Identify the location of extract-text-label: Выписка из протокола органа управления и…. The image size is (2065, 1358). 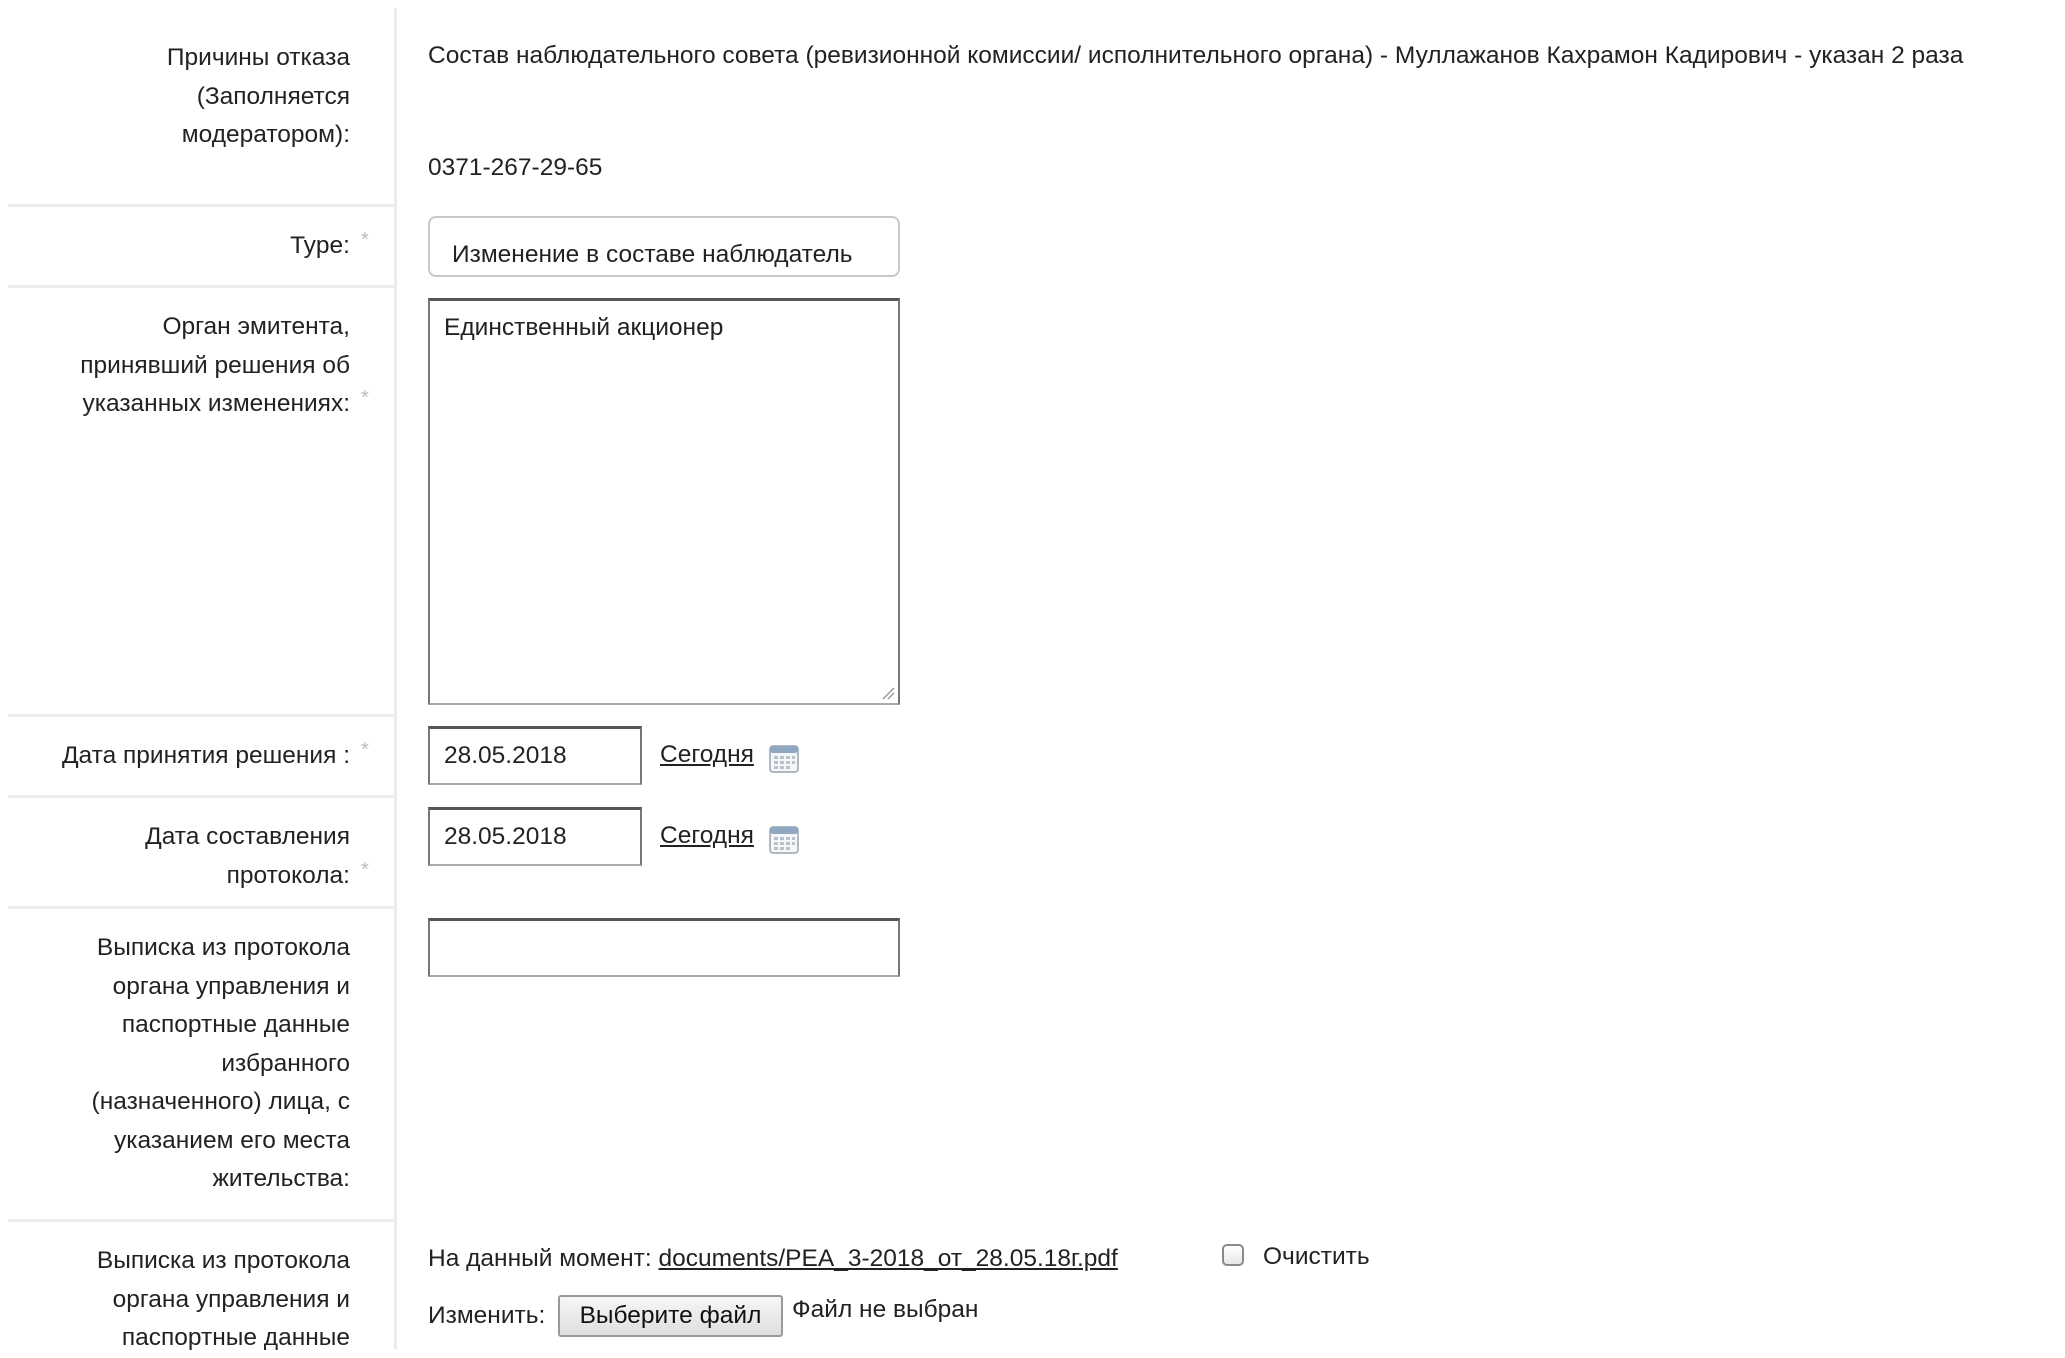
(220, 1063).